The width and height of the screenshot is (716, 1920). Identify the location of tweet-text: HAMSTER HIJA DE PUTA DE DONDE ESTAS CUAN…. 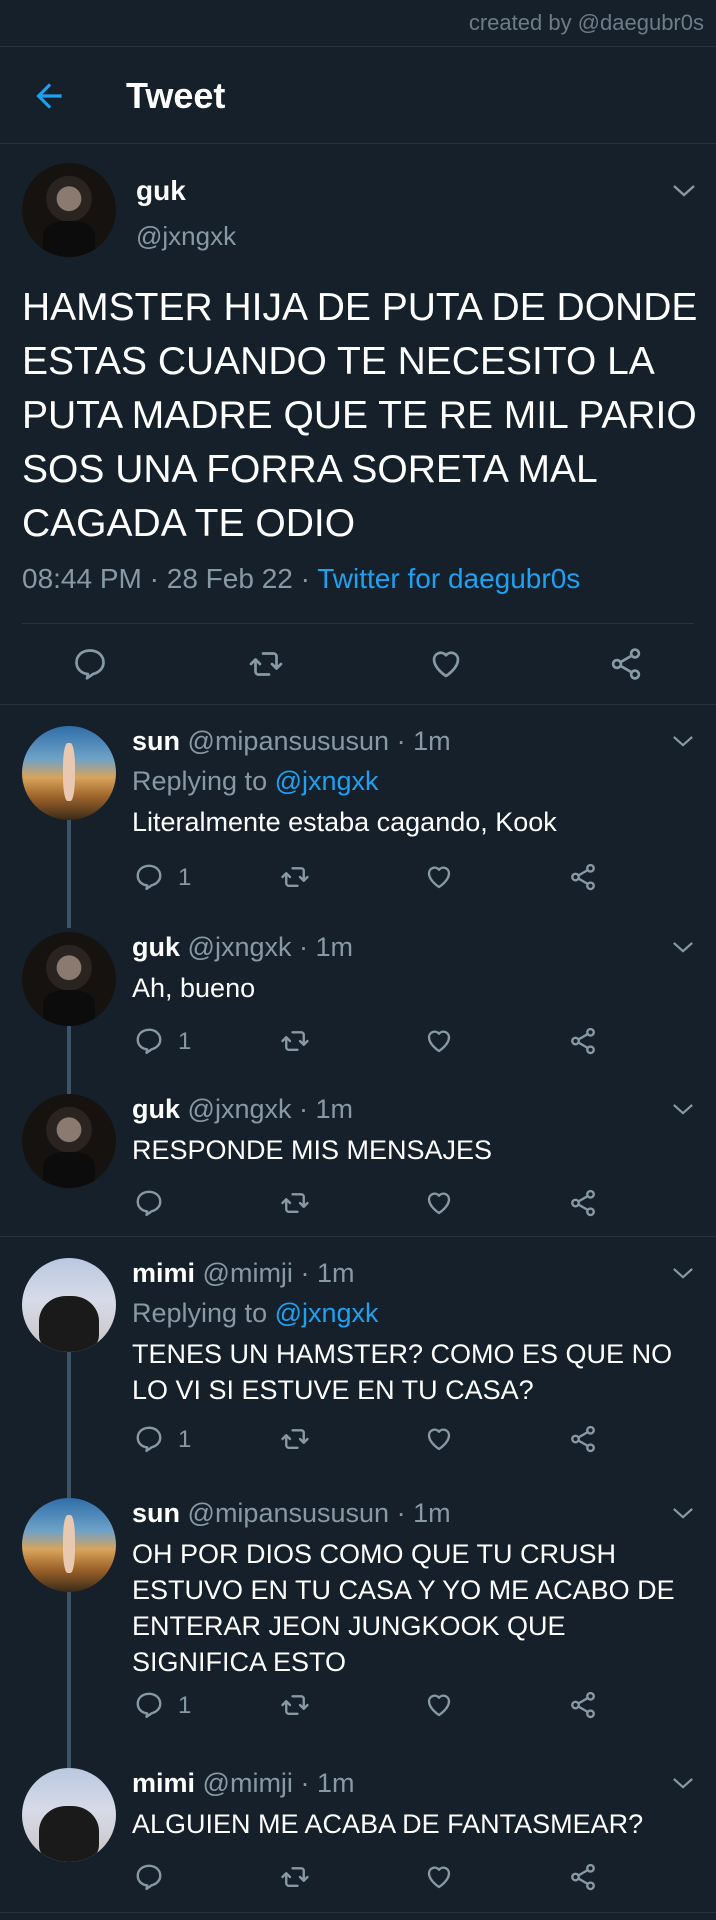
(360, 415).